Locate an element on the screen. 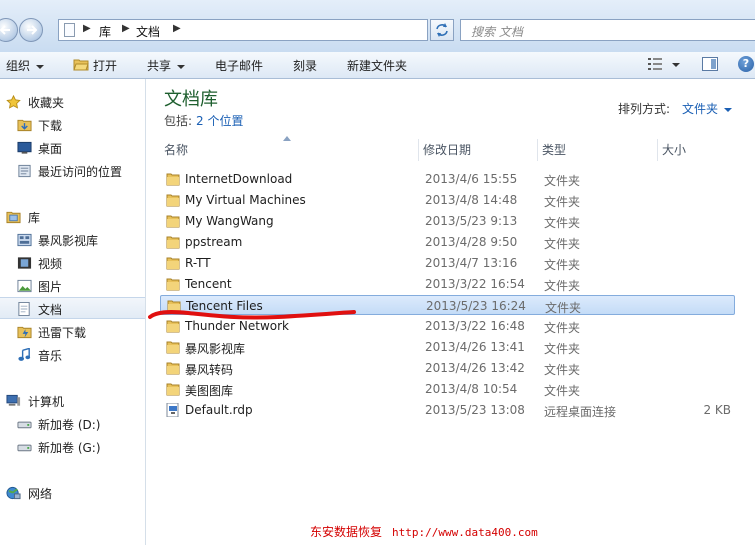  recent-places-icon is located at coordinates (24, 171).